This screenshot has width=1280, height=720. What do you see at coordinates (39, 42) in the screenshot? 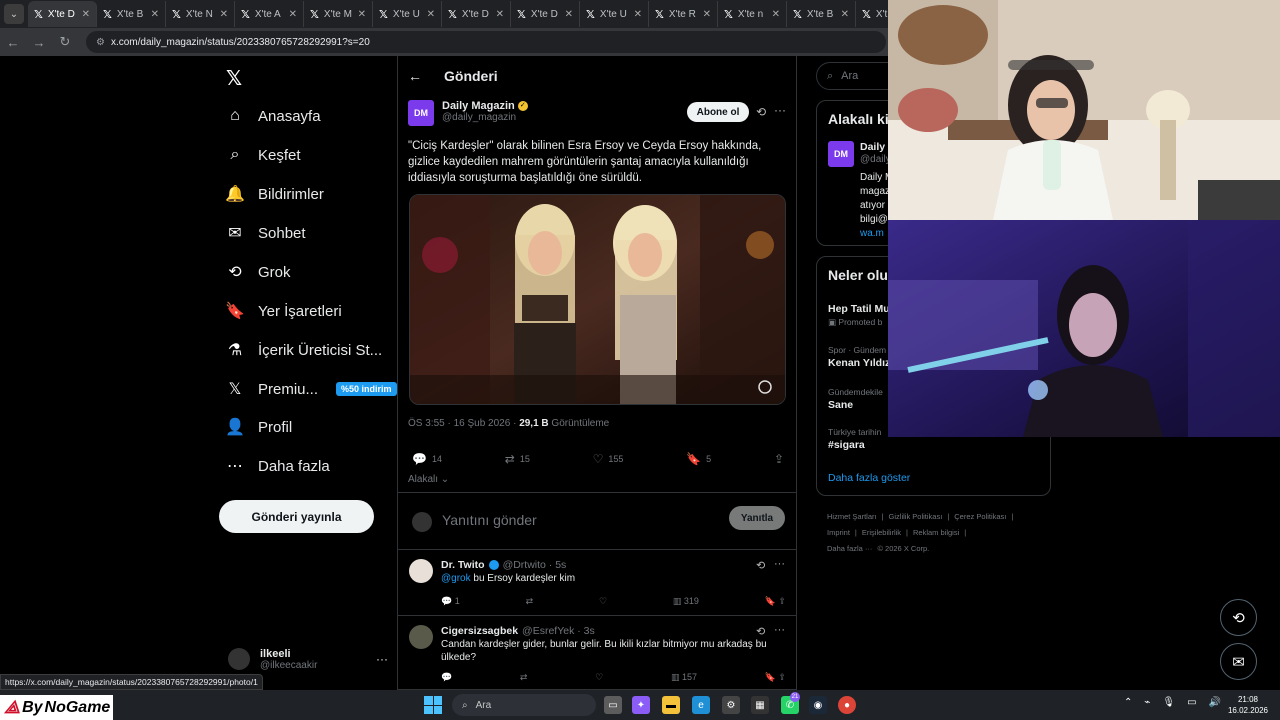
I see `forward-icon: →` at bounding box center [39, 42].